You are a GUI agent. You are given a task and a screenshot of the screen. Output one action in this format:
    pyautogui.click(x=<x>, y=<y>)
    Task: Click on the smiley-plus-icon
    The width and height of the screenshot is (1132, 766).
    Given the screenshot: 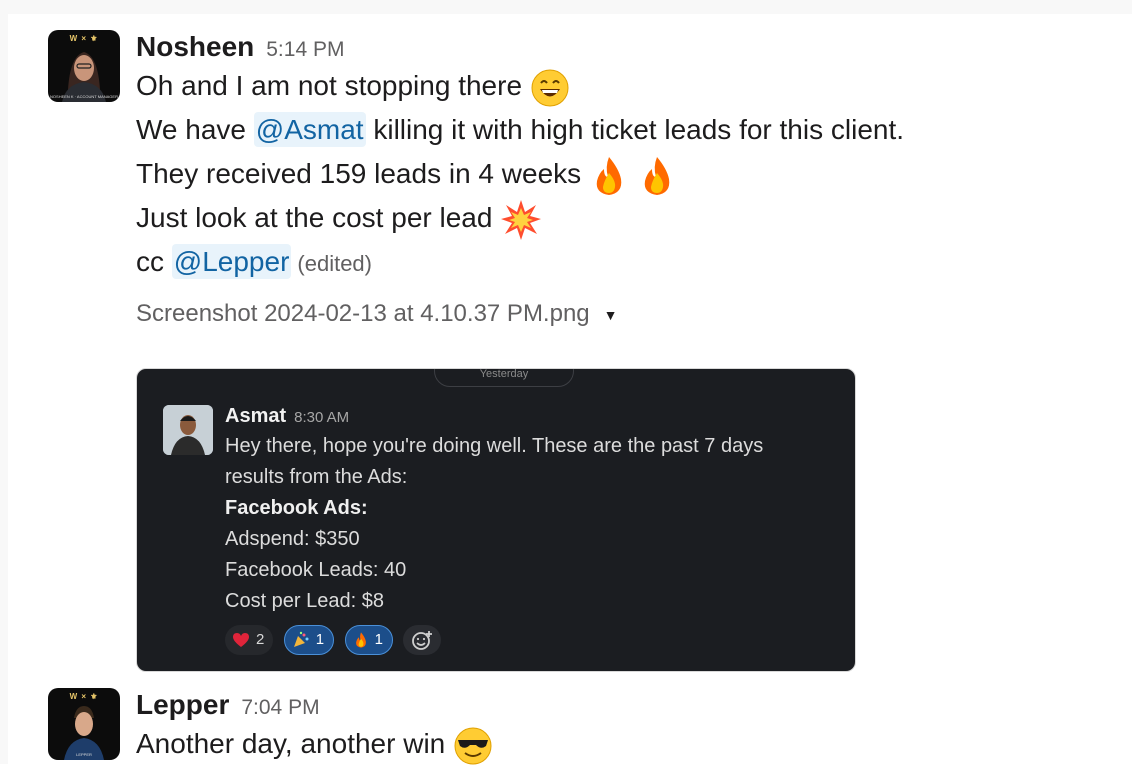 What is the action you would take?
    pyautogui.click(x=422, y=640)
    